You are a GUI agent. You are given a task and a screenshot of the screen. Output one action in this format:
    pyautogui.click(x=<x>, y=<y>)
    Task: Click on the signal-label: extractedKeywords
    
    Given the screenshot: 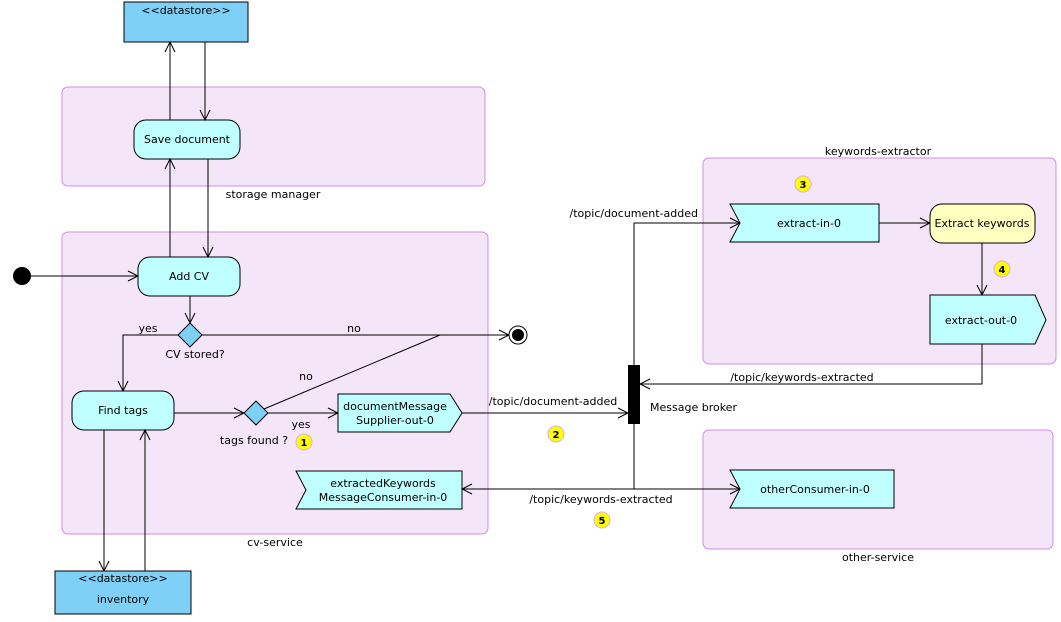 What is the action you would take?
    pyautogui.click(x=383, y=483)
    